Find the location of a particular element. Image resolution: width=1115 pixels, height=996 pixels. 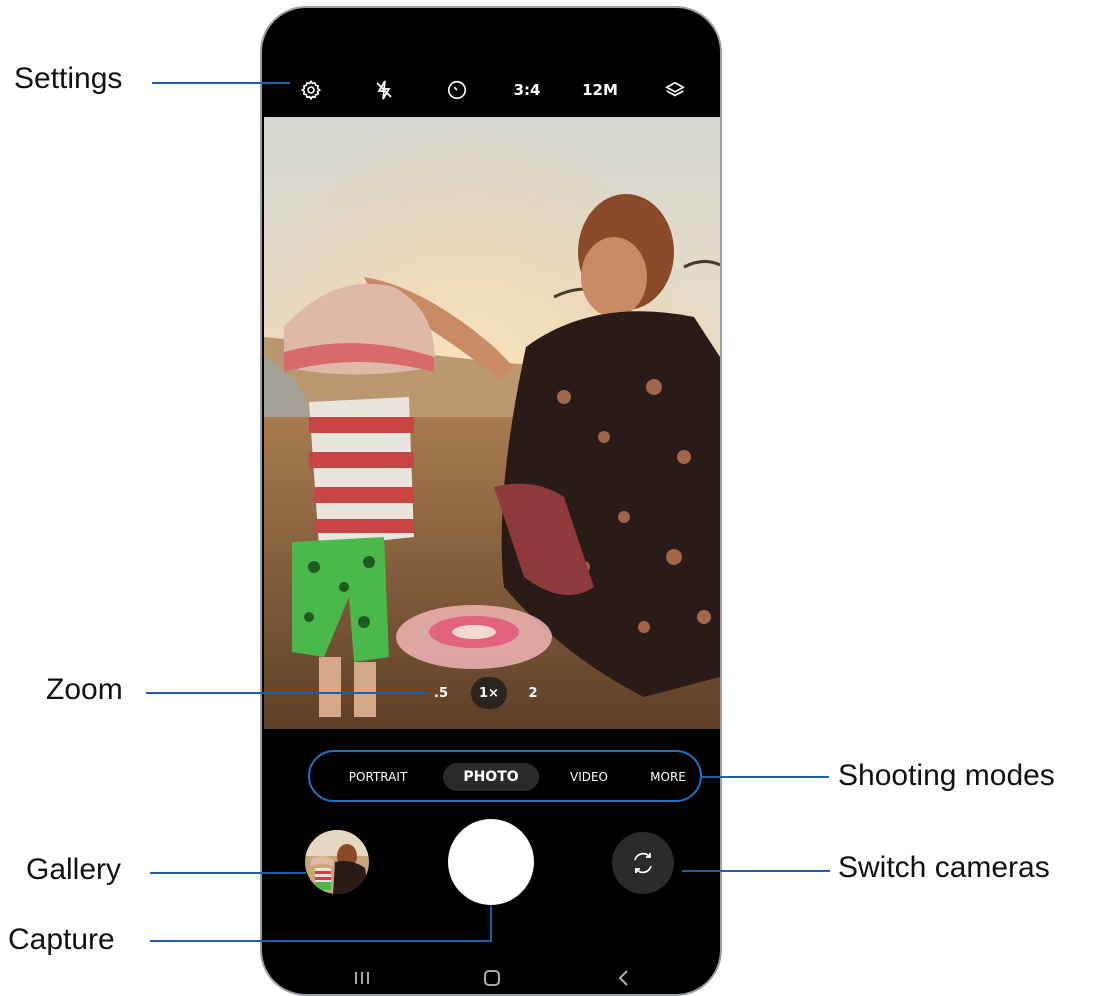

timer-icon is located at coordinates (457, 90).